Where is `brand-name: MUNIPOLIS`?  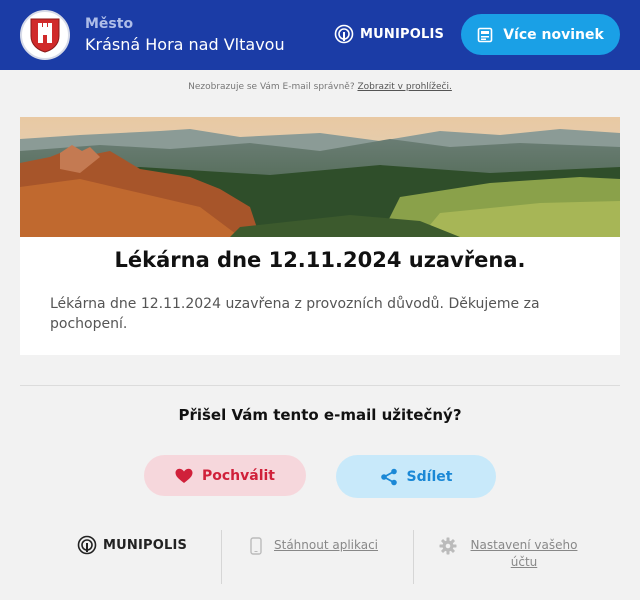 brand-name: MUNIPOLIS is located at coordinates (402, 34).